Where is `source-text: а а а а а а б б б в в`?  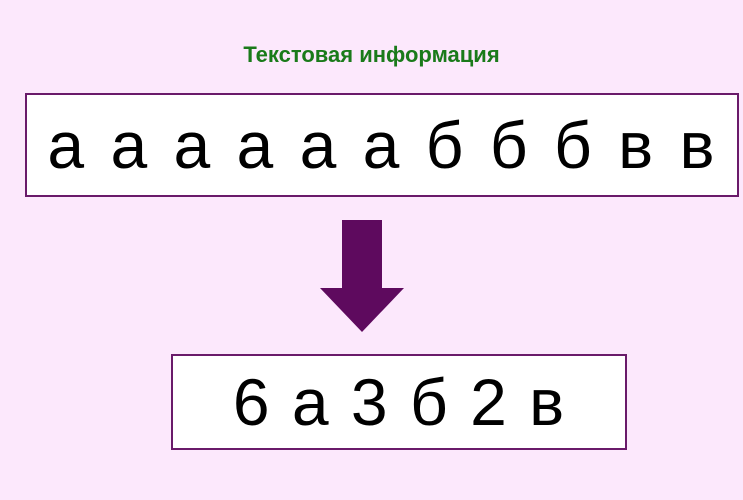
source-text: а а а а а а б б б в в is located at coordinates (382, 145).